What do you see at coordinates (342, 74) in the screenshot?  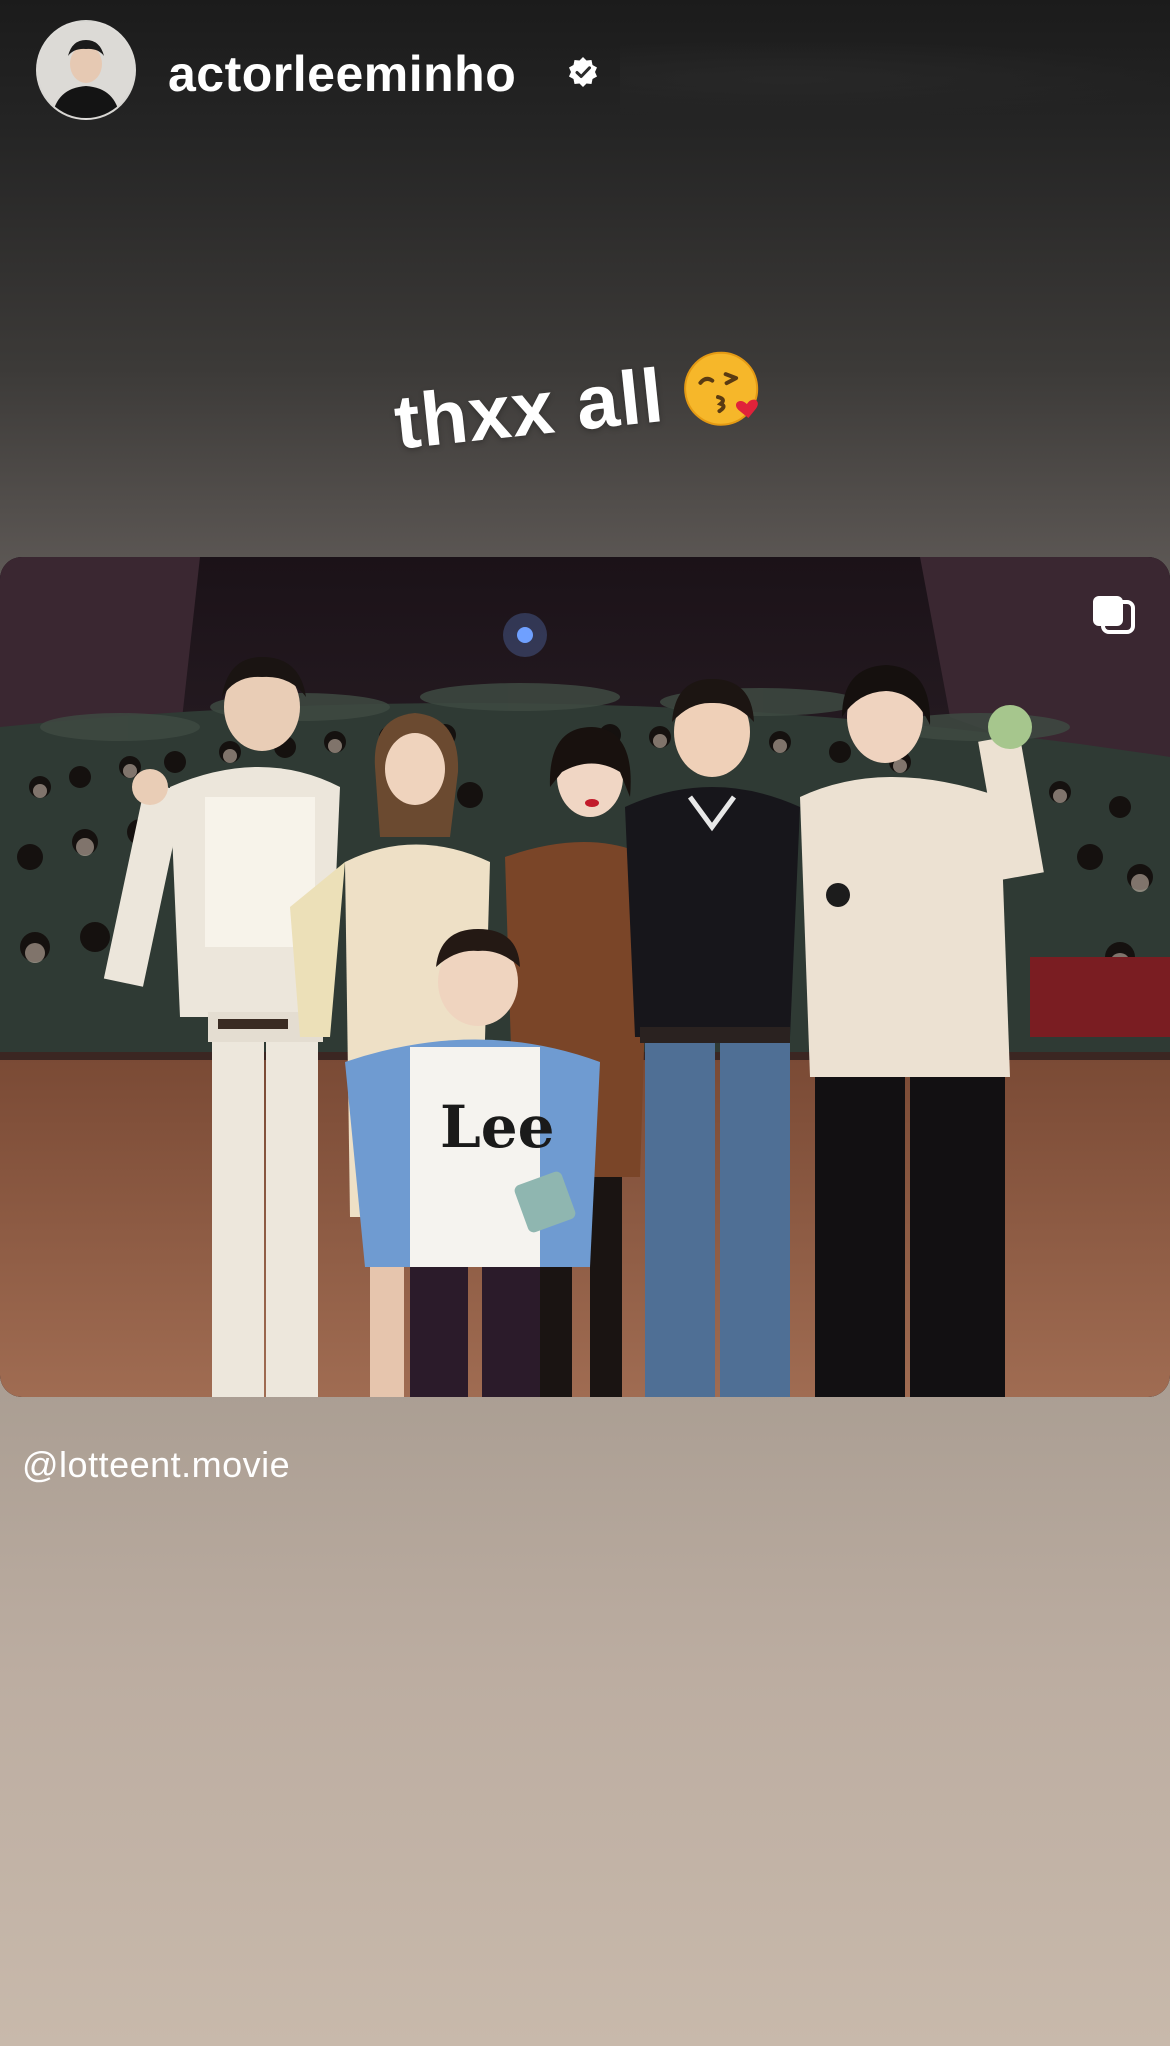 I see `username: actorleeminho` at bounding box center [342, 74].